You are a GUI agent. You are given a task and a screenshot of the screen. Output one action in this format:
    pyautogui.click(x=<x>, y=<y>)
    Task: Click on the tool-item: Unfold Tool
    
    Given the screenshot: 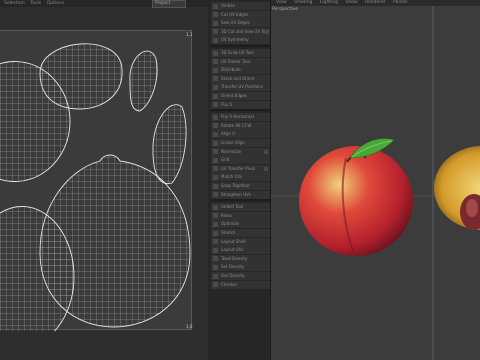 What is the action you would take?
    pyautogui.click(x=240, y=207)
    